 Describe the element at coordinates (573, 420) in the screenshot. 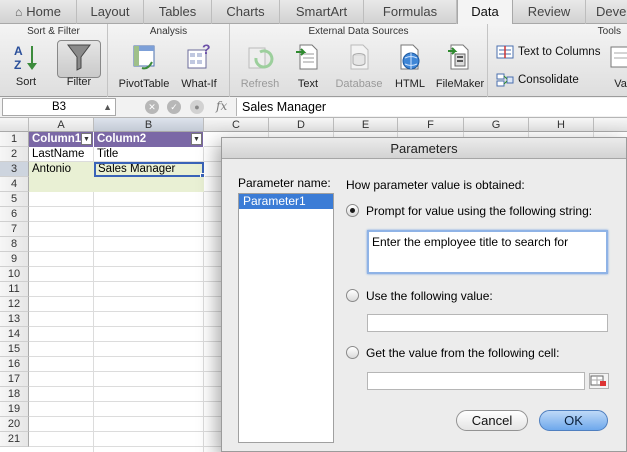

I see `ok-button: OK` at that location.